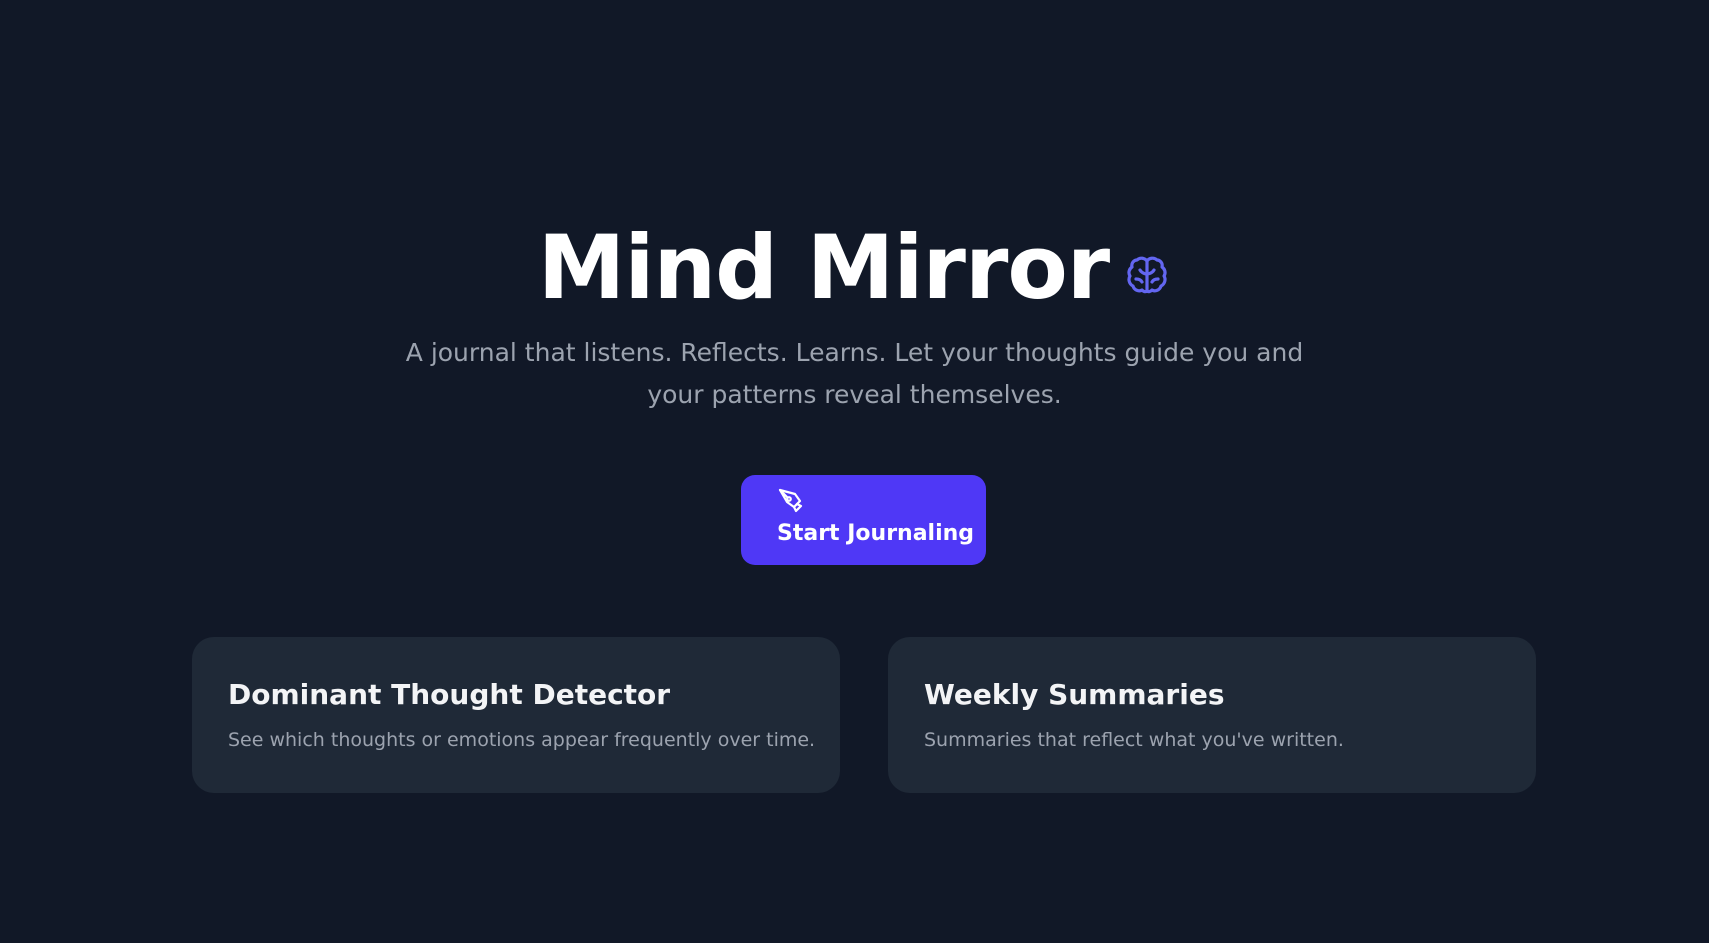  I want to click on page-title: Mind Mirror, so click(823, 267).